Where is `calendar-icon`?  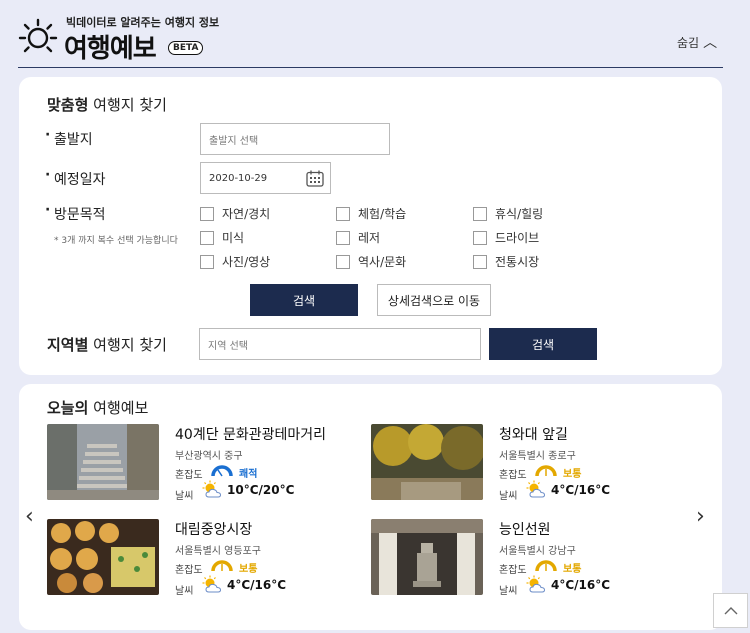 calendar-icon is located at coordinates (315, 178).